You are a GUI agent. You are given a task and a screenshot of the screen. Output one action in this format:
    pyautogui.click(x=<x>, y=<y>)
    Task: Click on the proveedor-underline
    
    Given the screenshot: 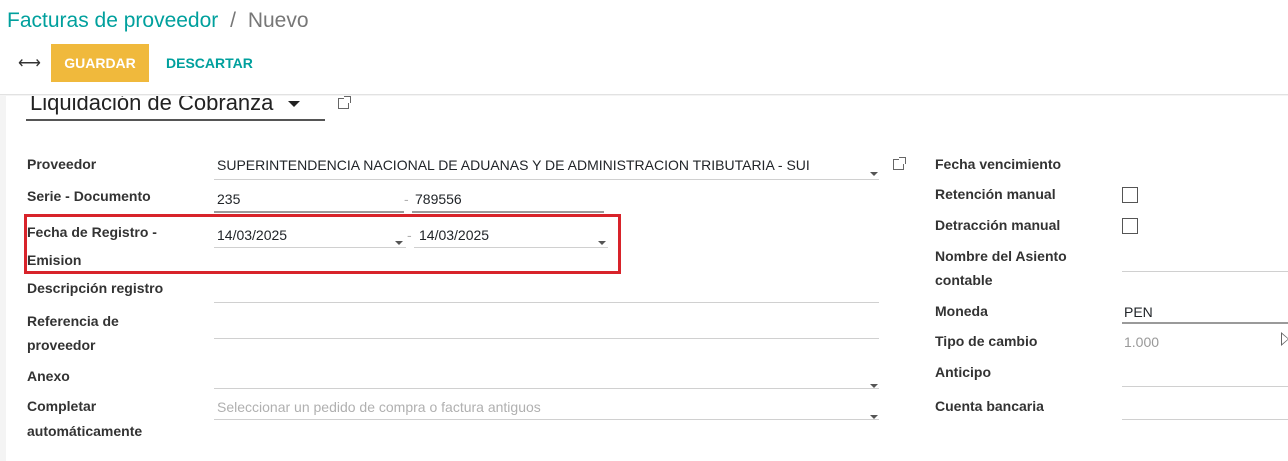 What is the action you would take?
    pyautogui.click(x=546, y=179)
    